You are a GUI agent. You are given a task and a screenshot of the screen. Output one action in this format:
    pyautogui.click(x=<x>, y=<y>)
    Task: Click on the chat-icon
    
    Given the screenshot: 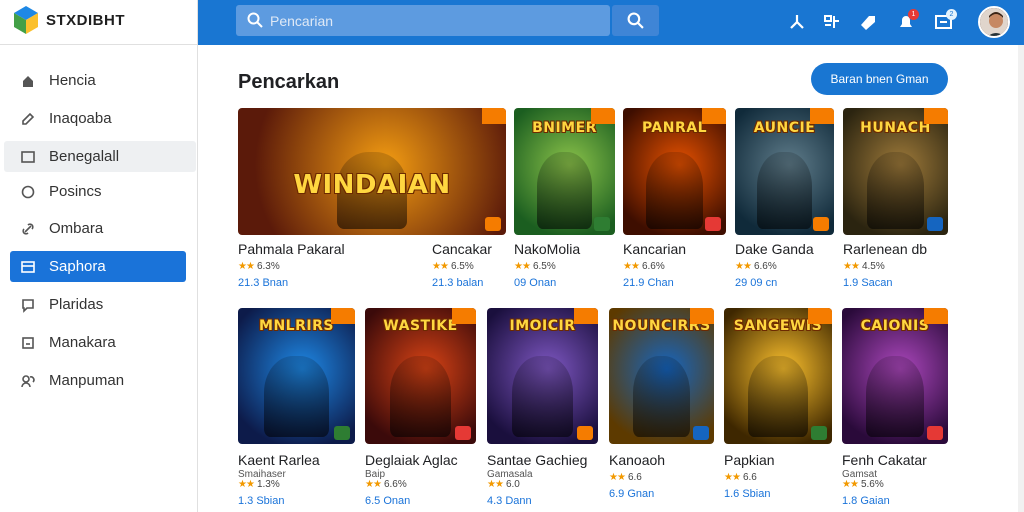 What is the action you would take?
    pyautogui.click(x=28, y=306)
    